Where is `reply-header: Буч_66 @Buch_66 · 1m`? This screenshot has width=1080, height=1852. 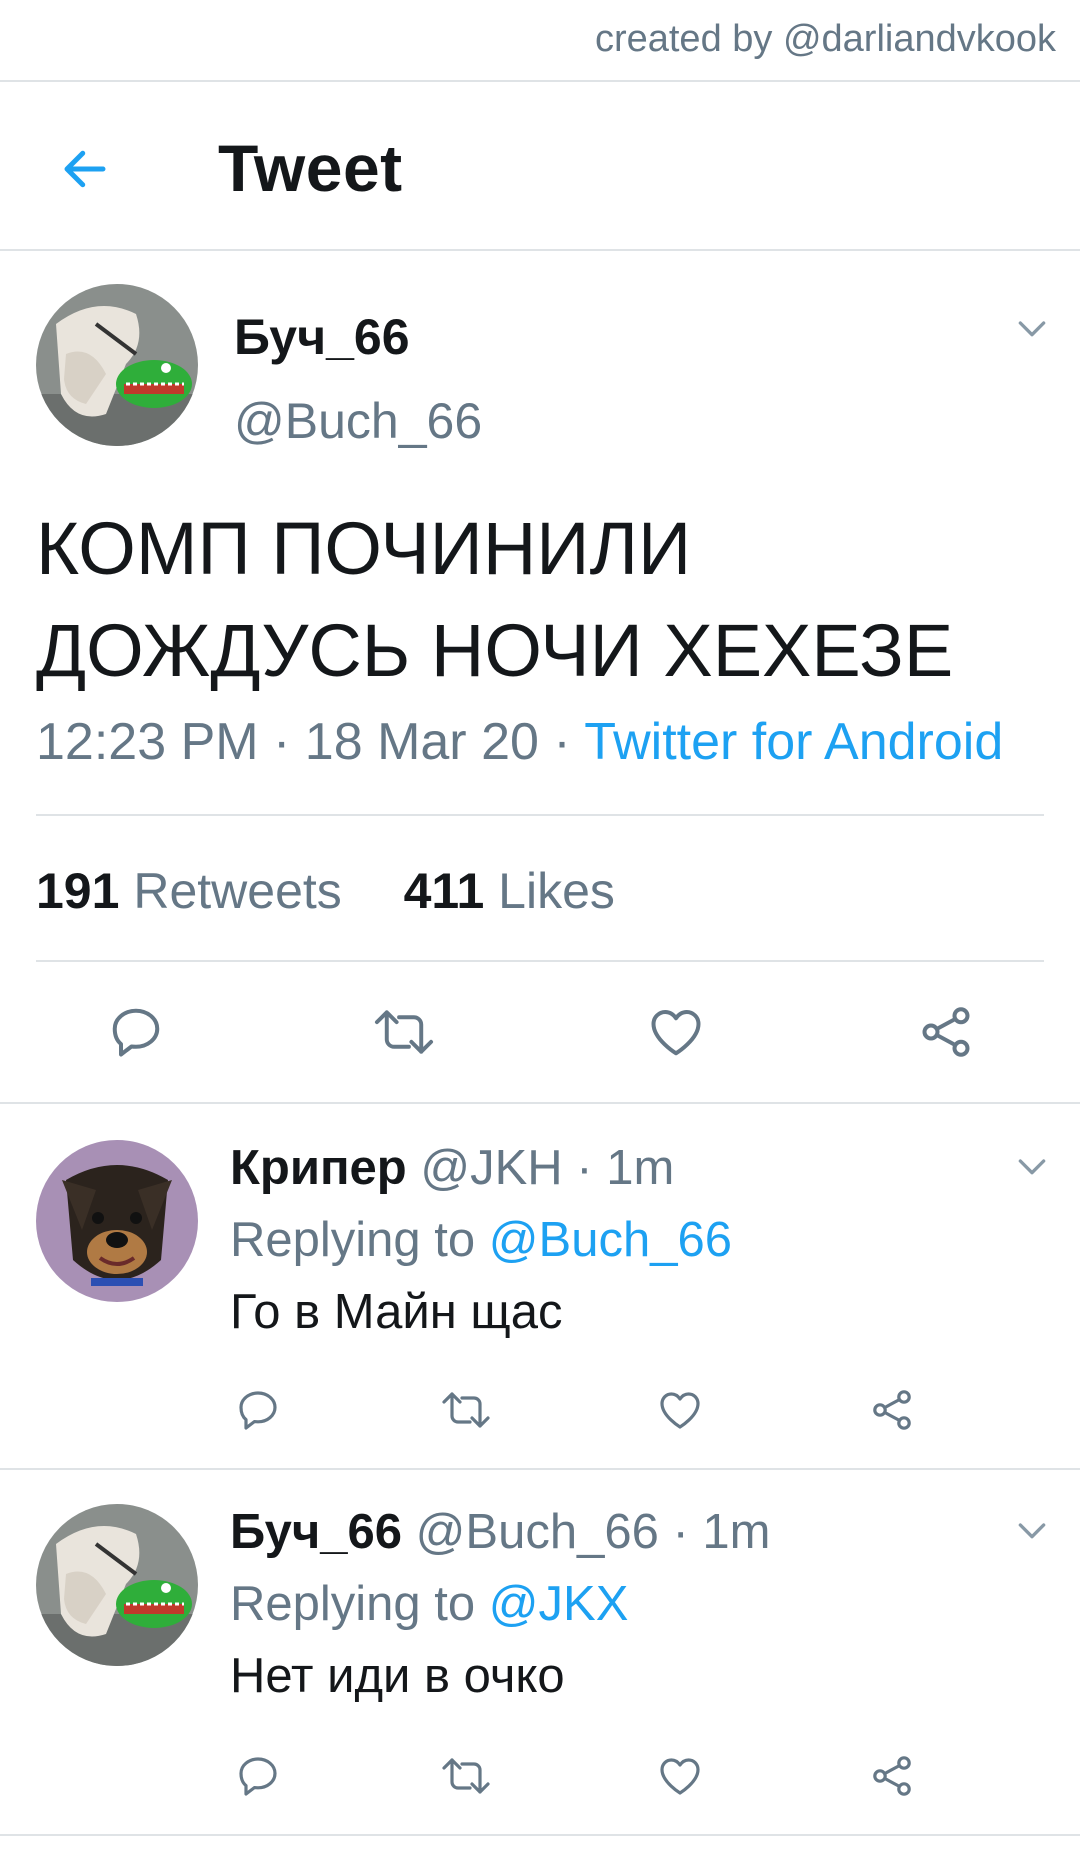 reply-header: Буч_66 @Buch_66 · 1m is located at coordinates (500, 1532).